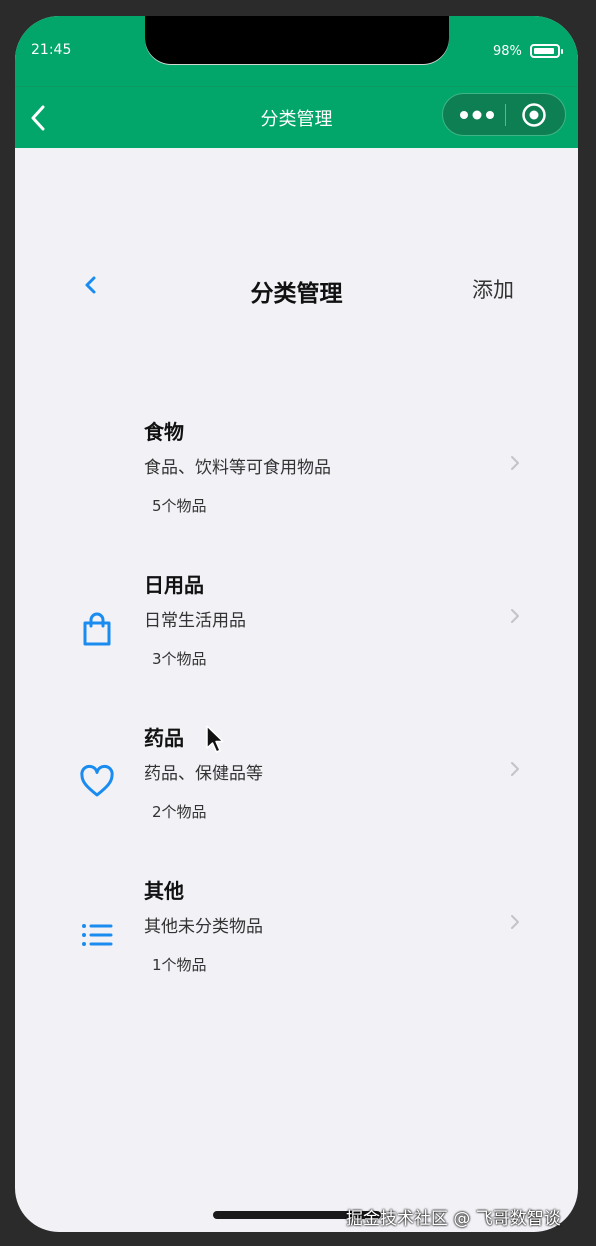 This screenshot has height=1246, width=596. Describe the element at coordinates (97, 780) in the screenshot. I see `heart-icon` at that location.